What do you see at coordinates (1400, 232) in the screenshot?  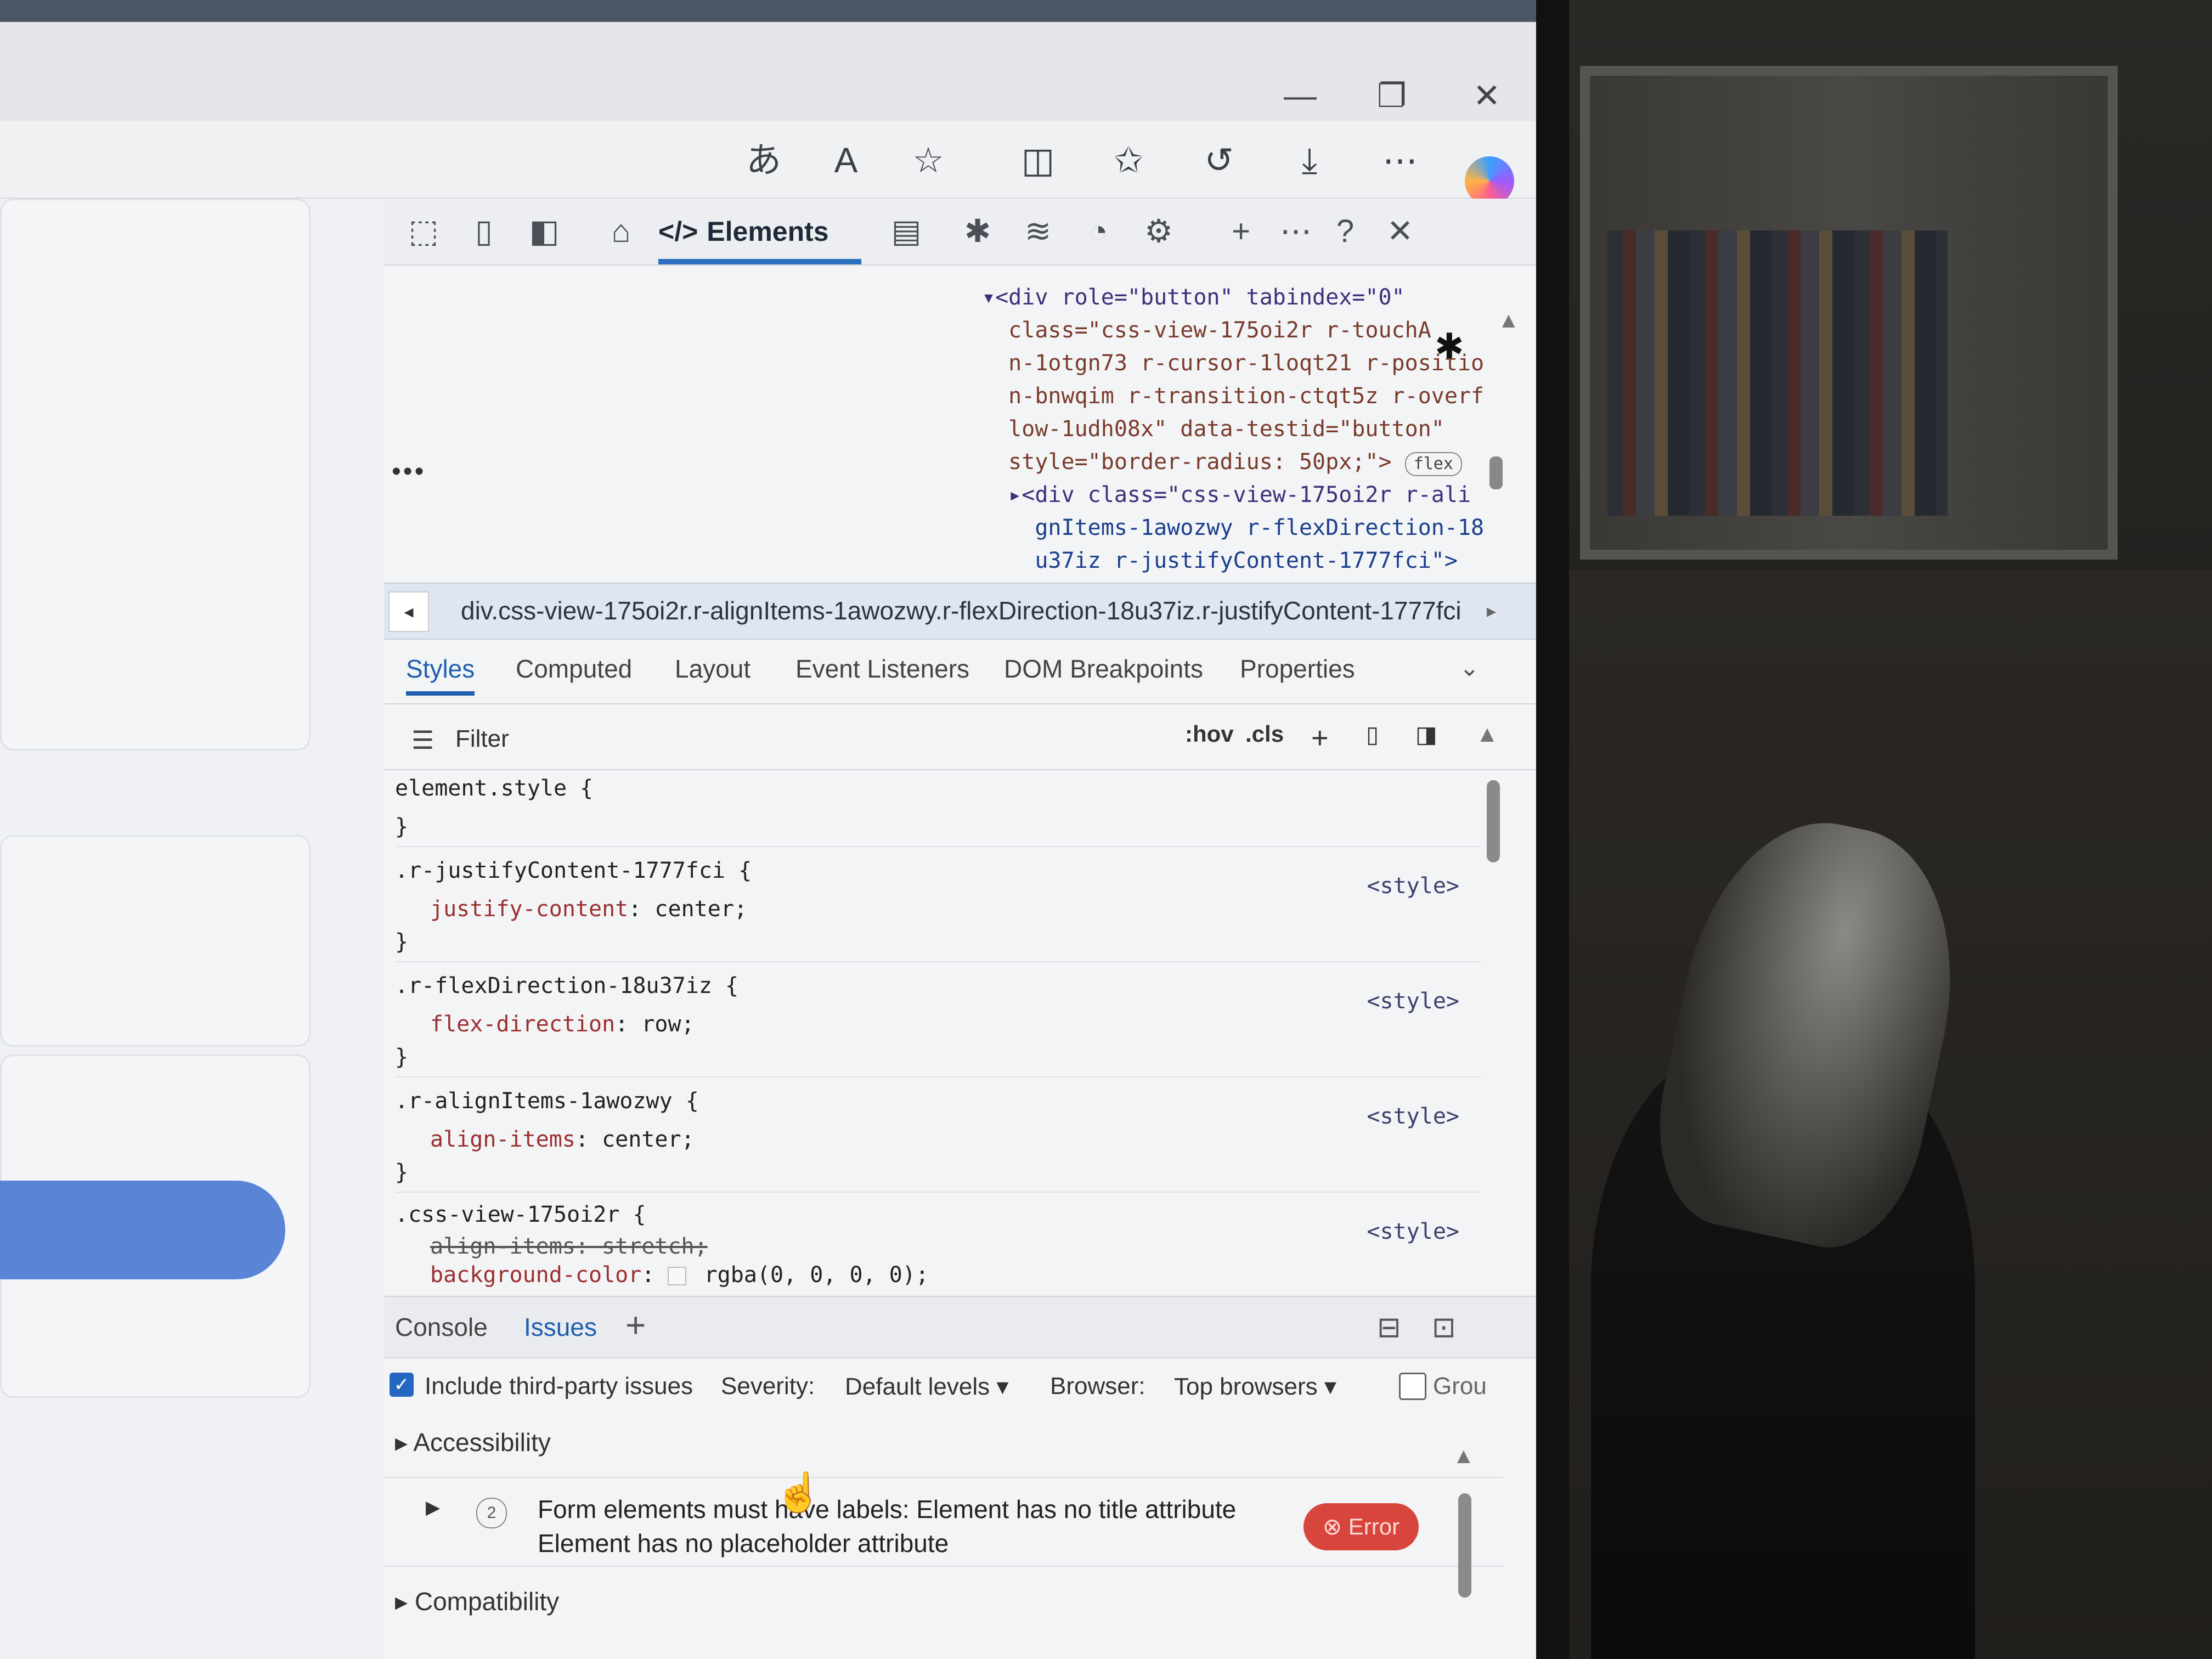 I see `close-devtools-icon: ✕` at bounding box center [1400, 232].